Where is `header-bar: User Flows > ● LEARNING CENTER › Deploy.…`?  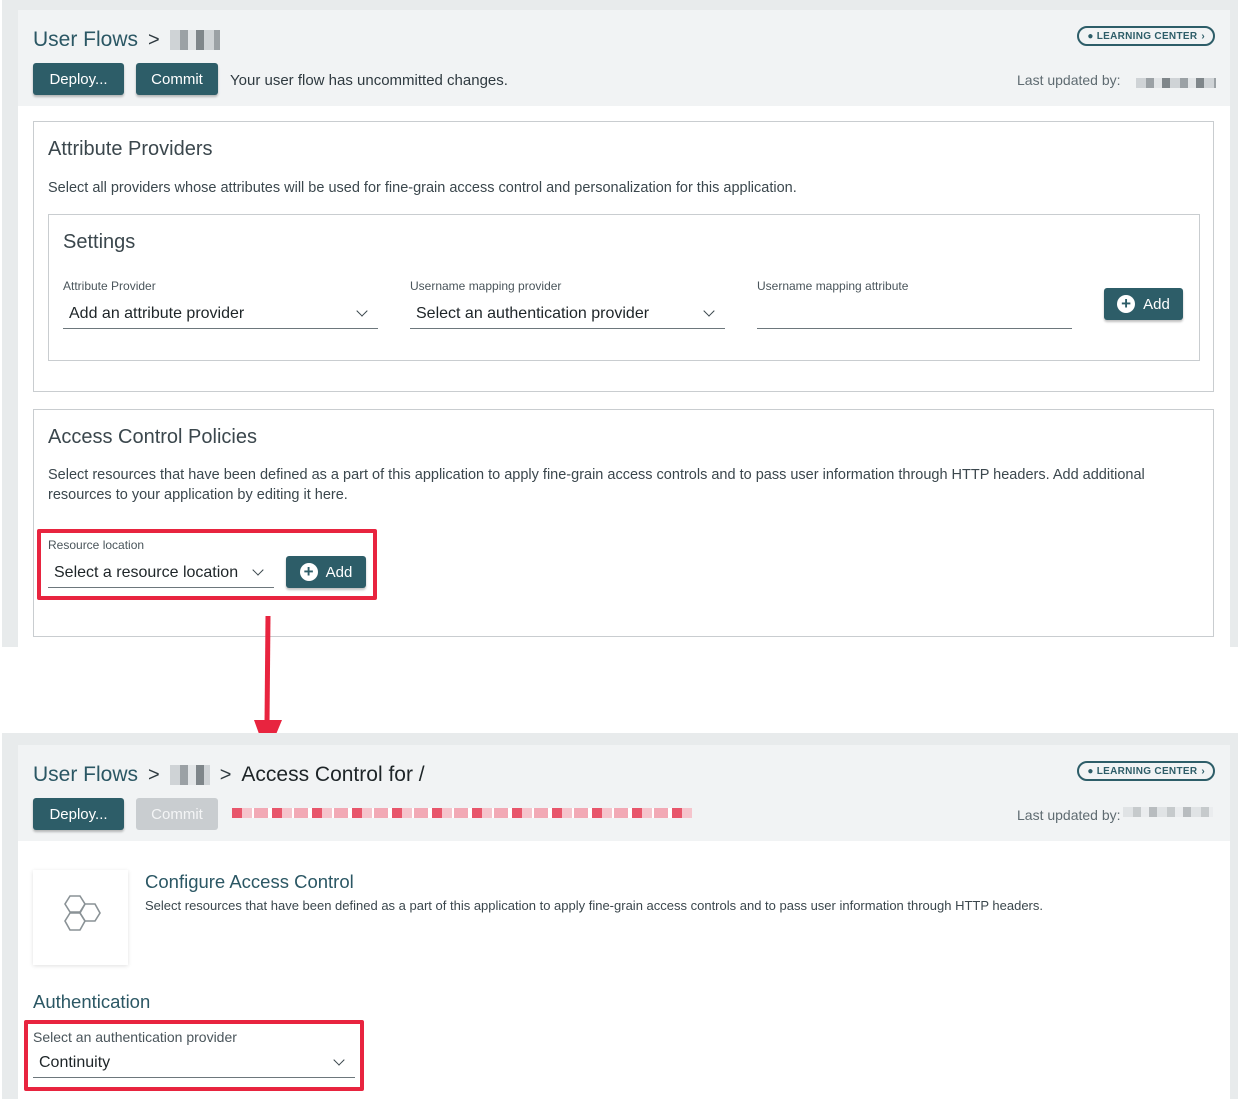 header-bar: User Flows > ● LEARNING CENTER › Deploy.… is located at coordinates (624, 58).